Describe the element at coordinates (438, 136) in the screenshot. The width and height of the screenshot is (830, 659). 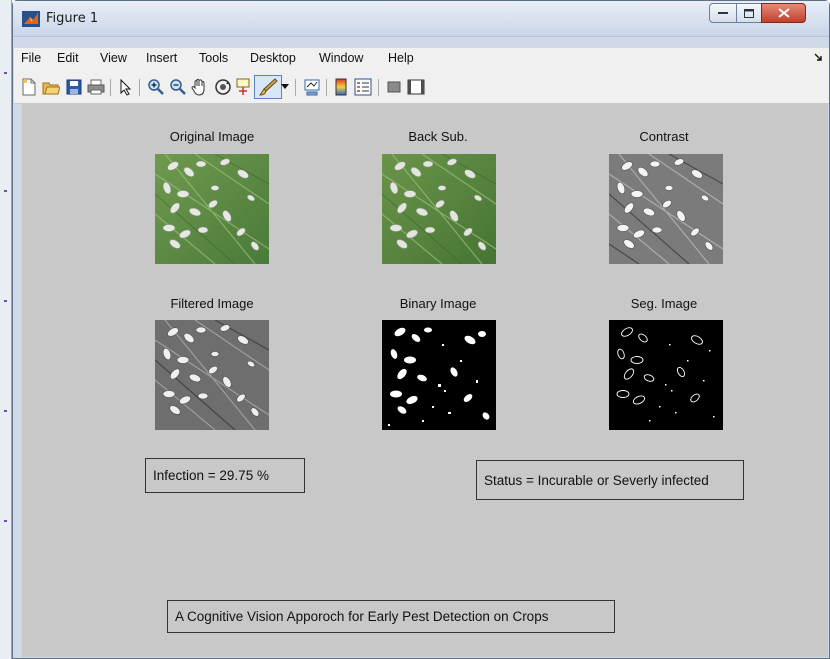
I see `panel-title-backsub: Back Sub.` at that location.